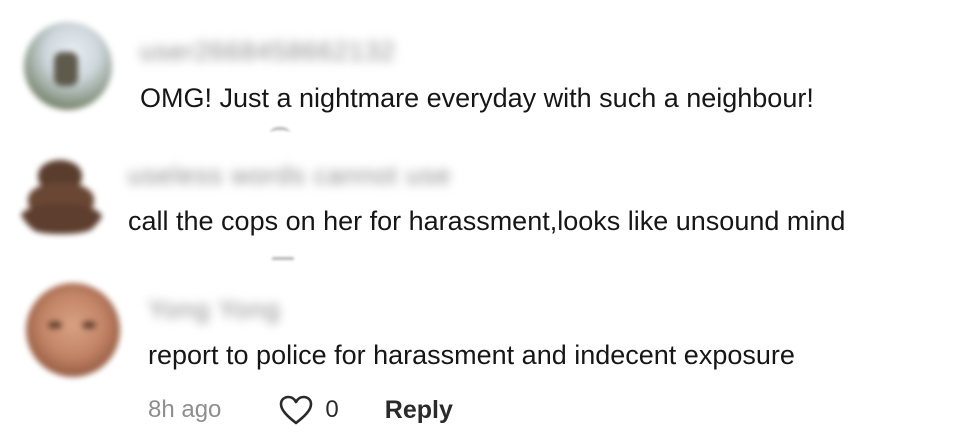  Describe the element at coordinates (296, 410) in the screenshot. I see `heart-outline-icon` at that location.